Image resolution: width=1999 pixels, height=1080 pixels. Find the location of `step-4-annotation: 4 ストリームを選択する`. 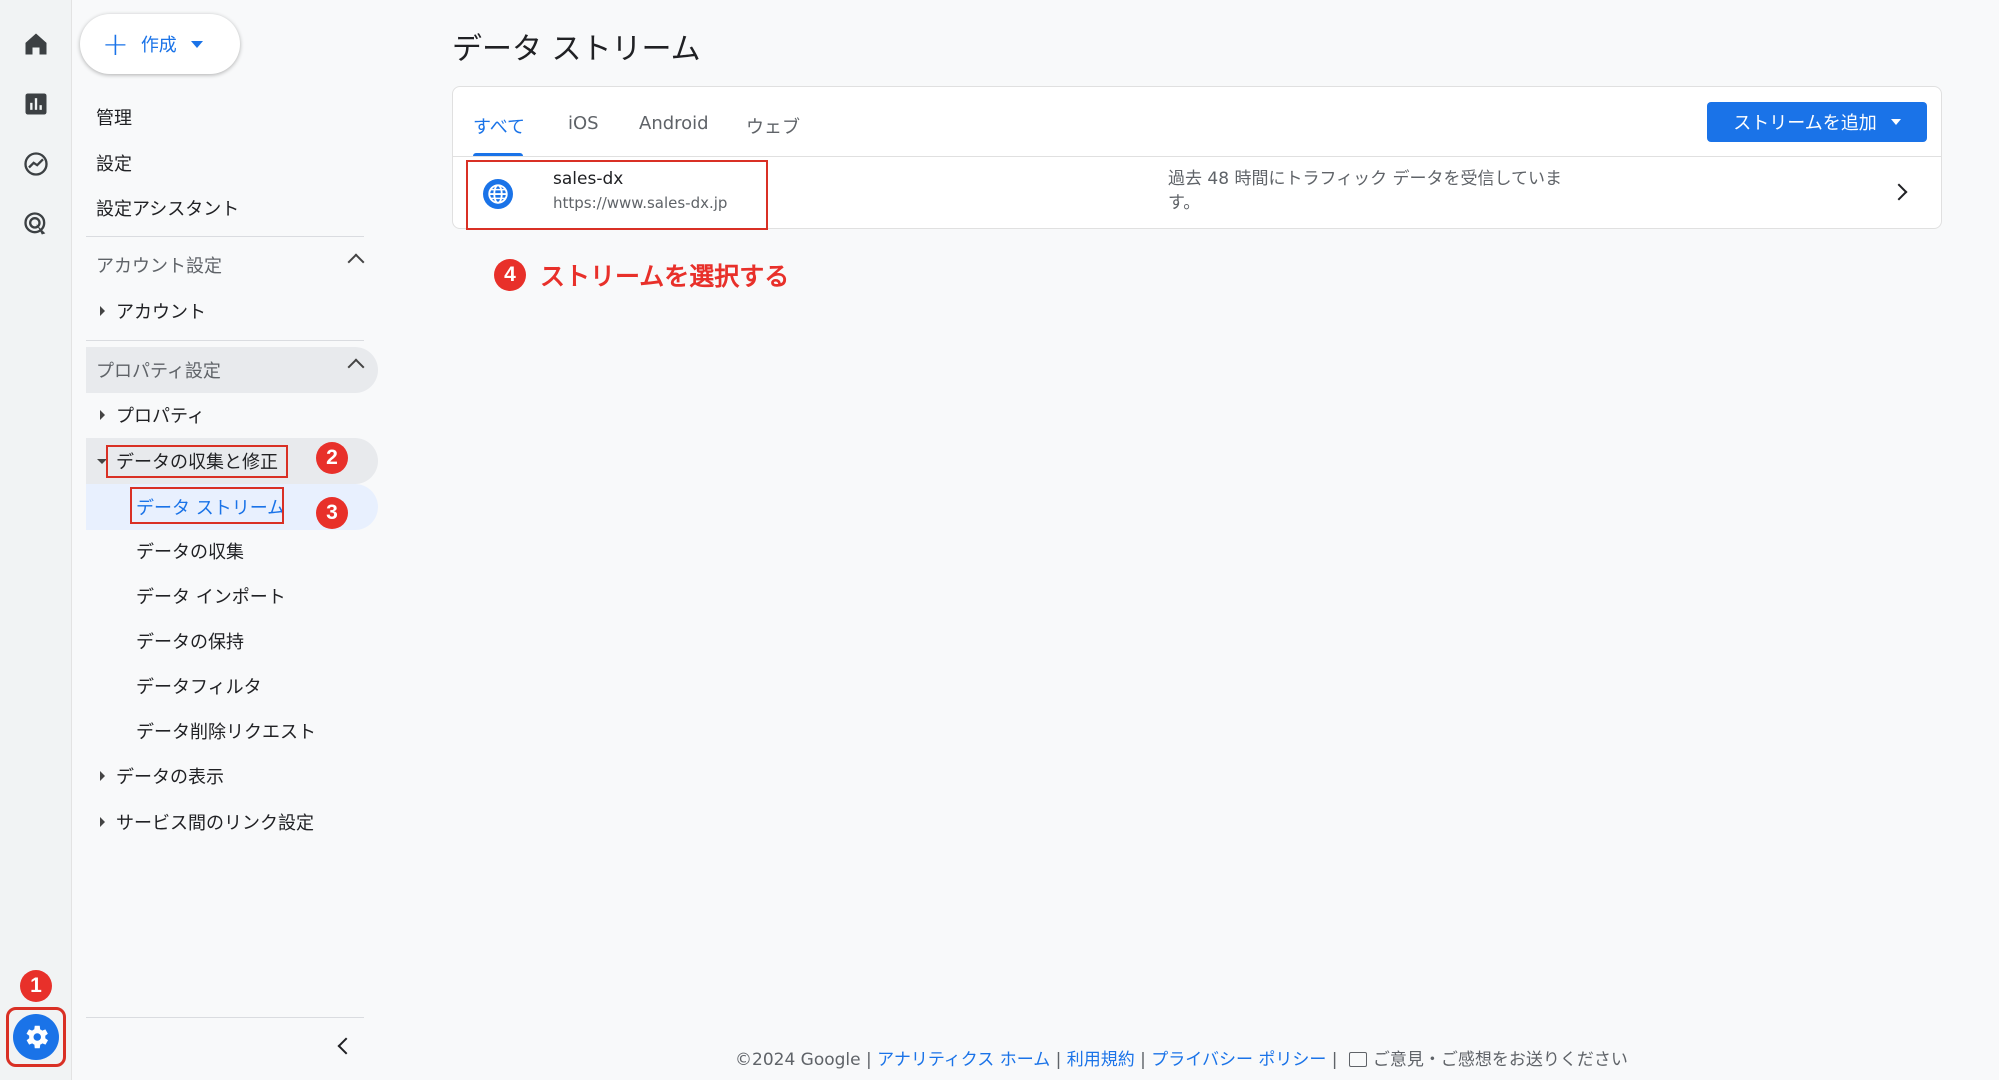

step-4-annotation: 4 ストリームを選択する is located at coordinates (641, 275).